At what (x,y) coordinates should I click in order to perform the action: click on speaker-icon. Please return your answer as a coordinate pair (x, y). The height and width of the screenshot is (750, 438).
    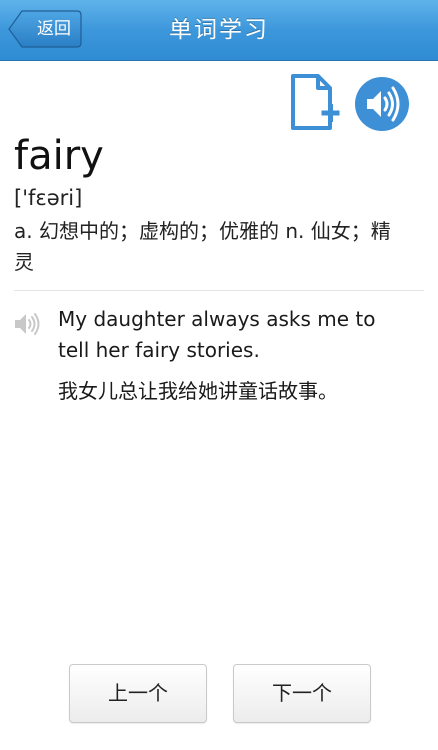
    Looking at the image, I should click on (382, 104).